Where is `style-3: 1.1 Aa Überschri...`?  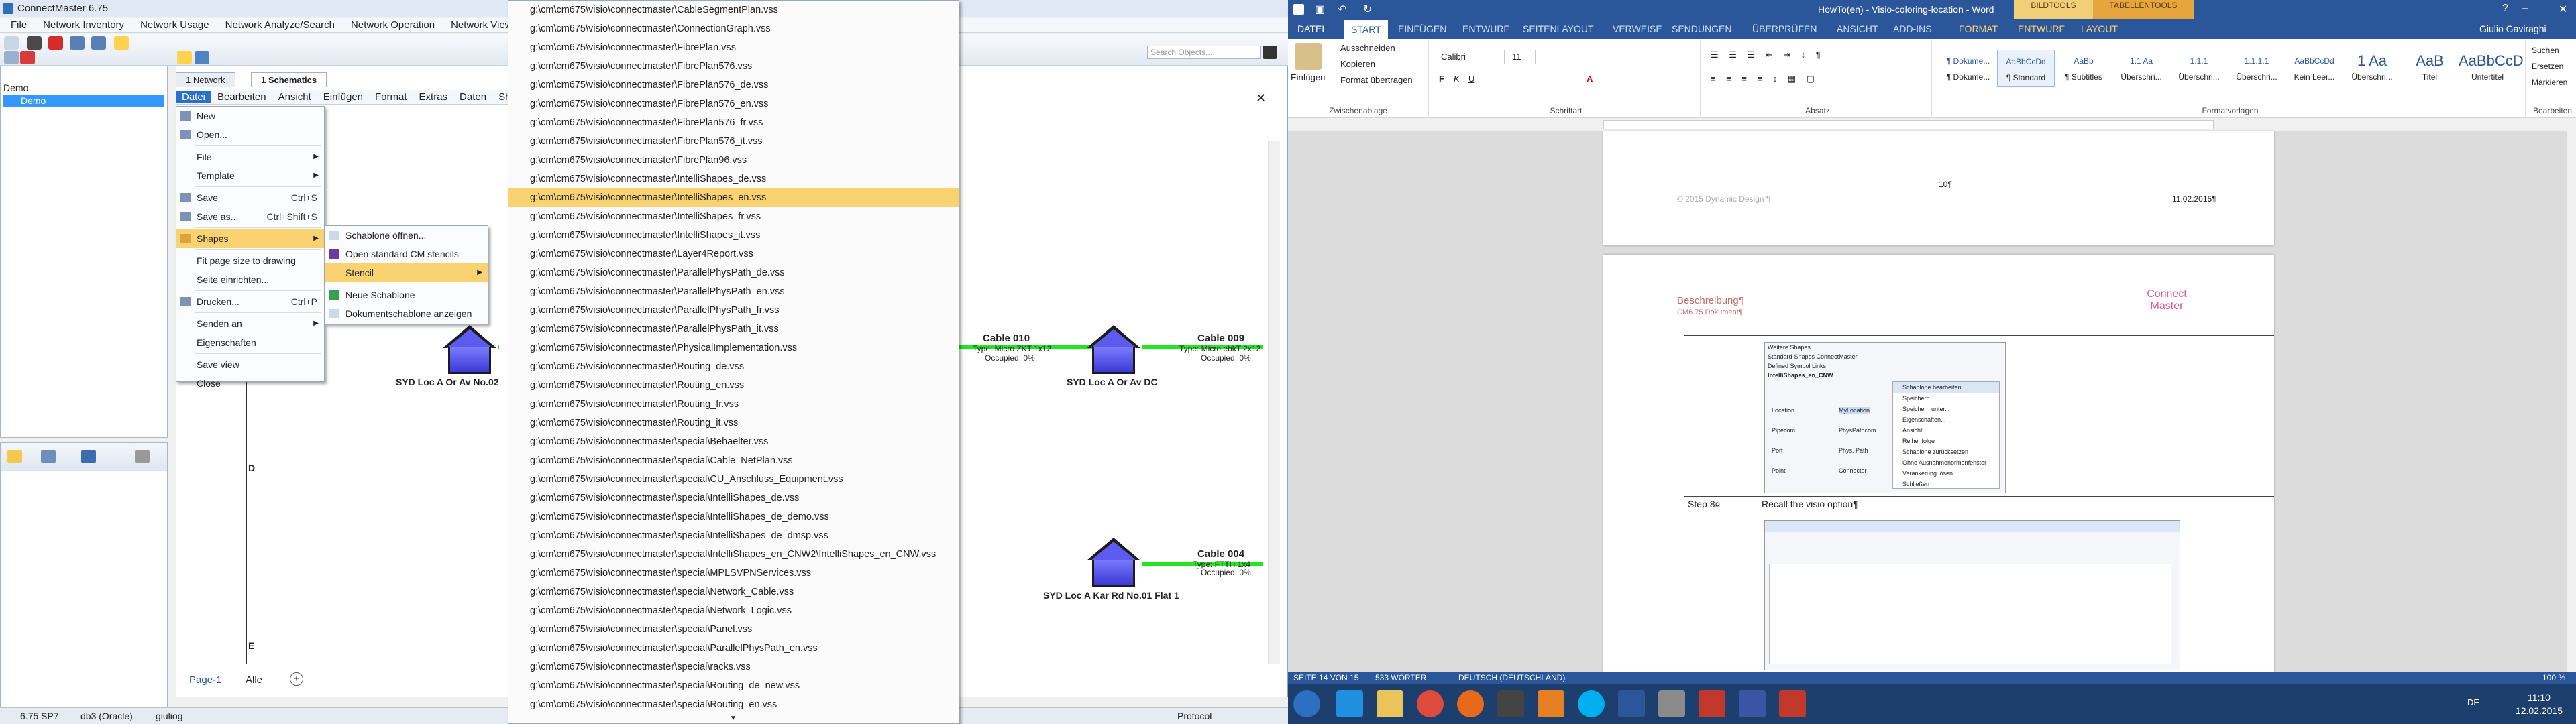
style-3: 1.1 Aa Überschri... is located at coordinates (2141, 68).